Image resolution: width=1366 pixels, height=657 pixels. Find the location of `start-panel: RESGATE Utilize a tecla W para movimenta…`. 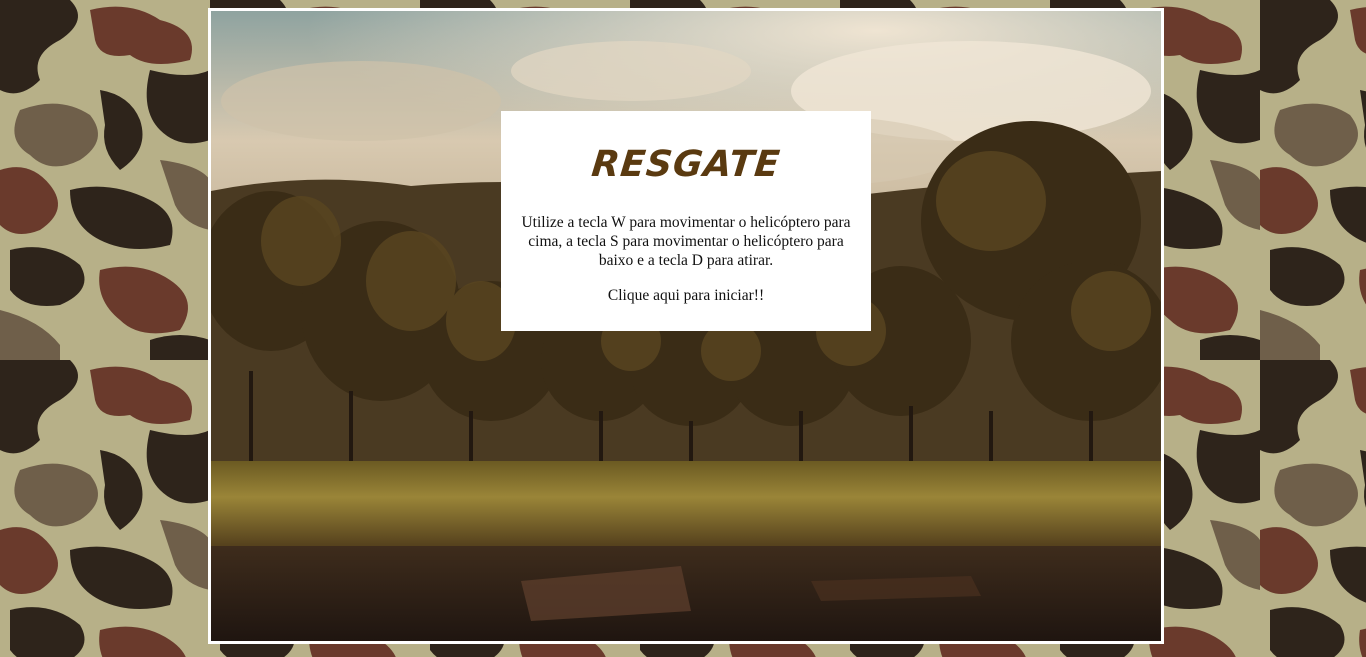

start-panel: RESGATE Utilize a tecla W para movimenta… is located at coordinates (686, 221).